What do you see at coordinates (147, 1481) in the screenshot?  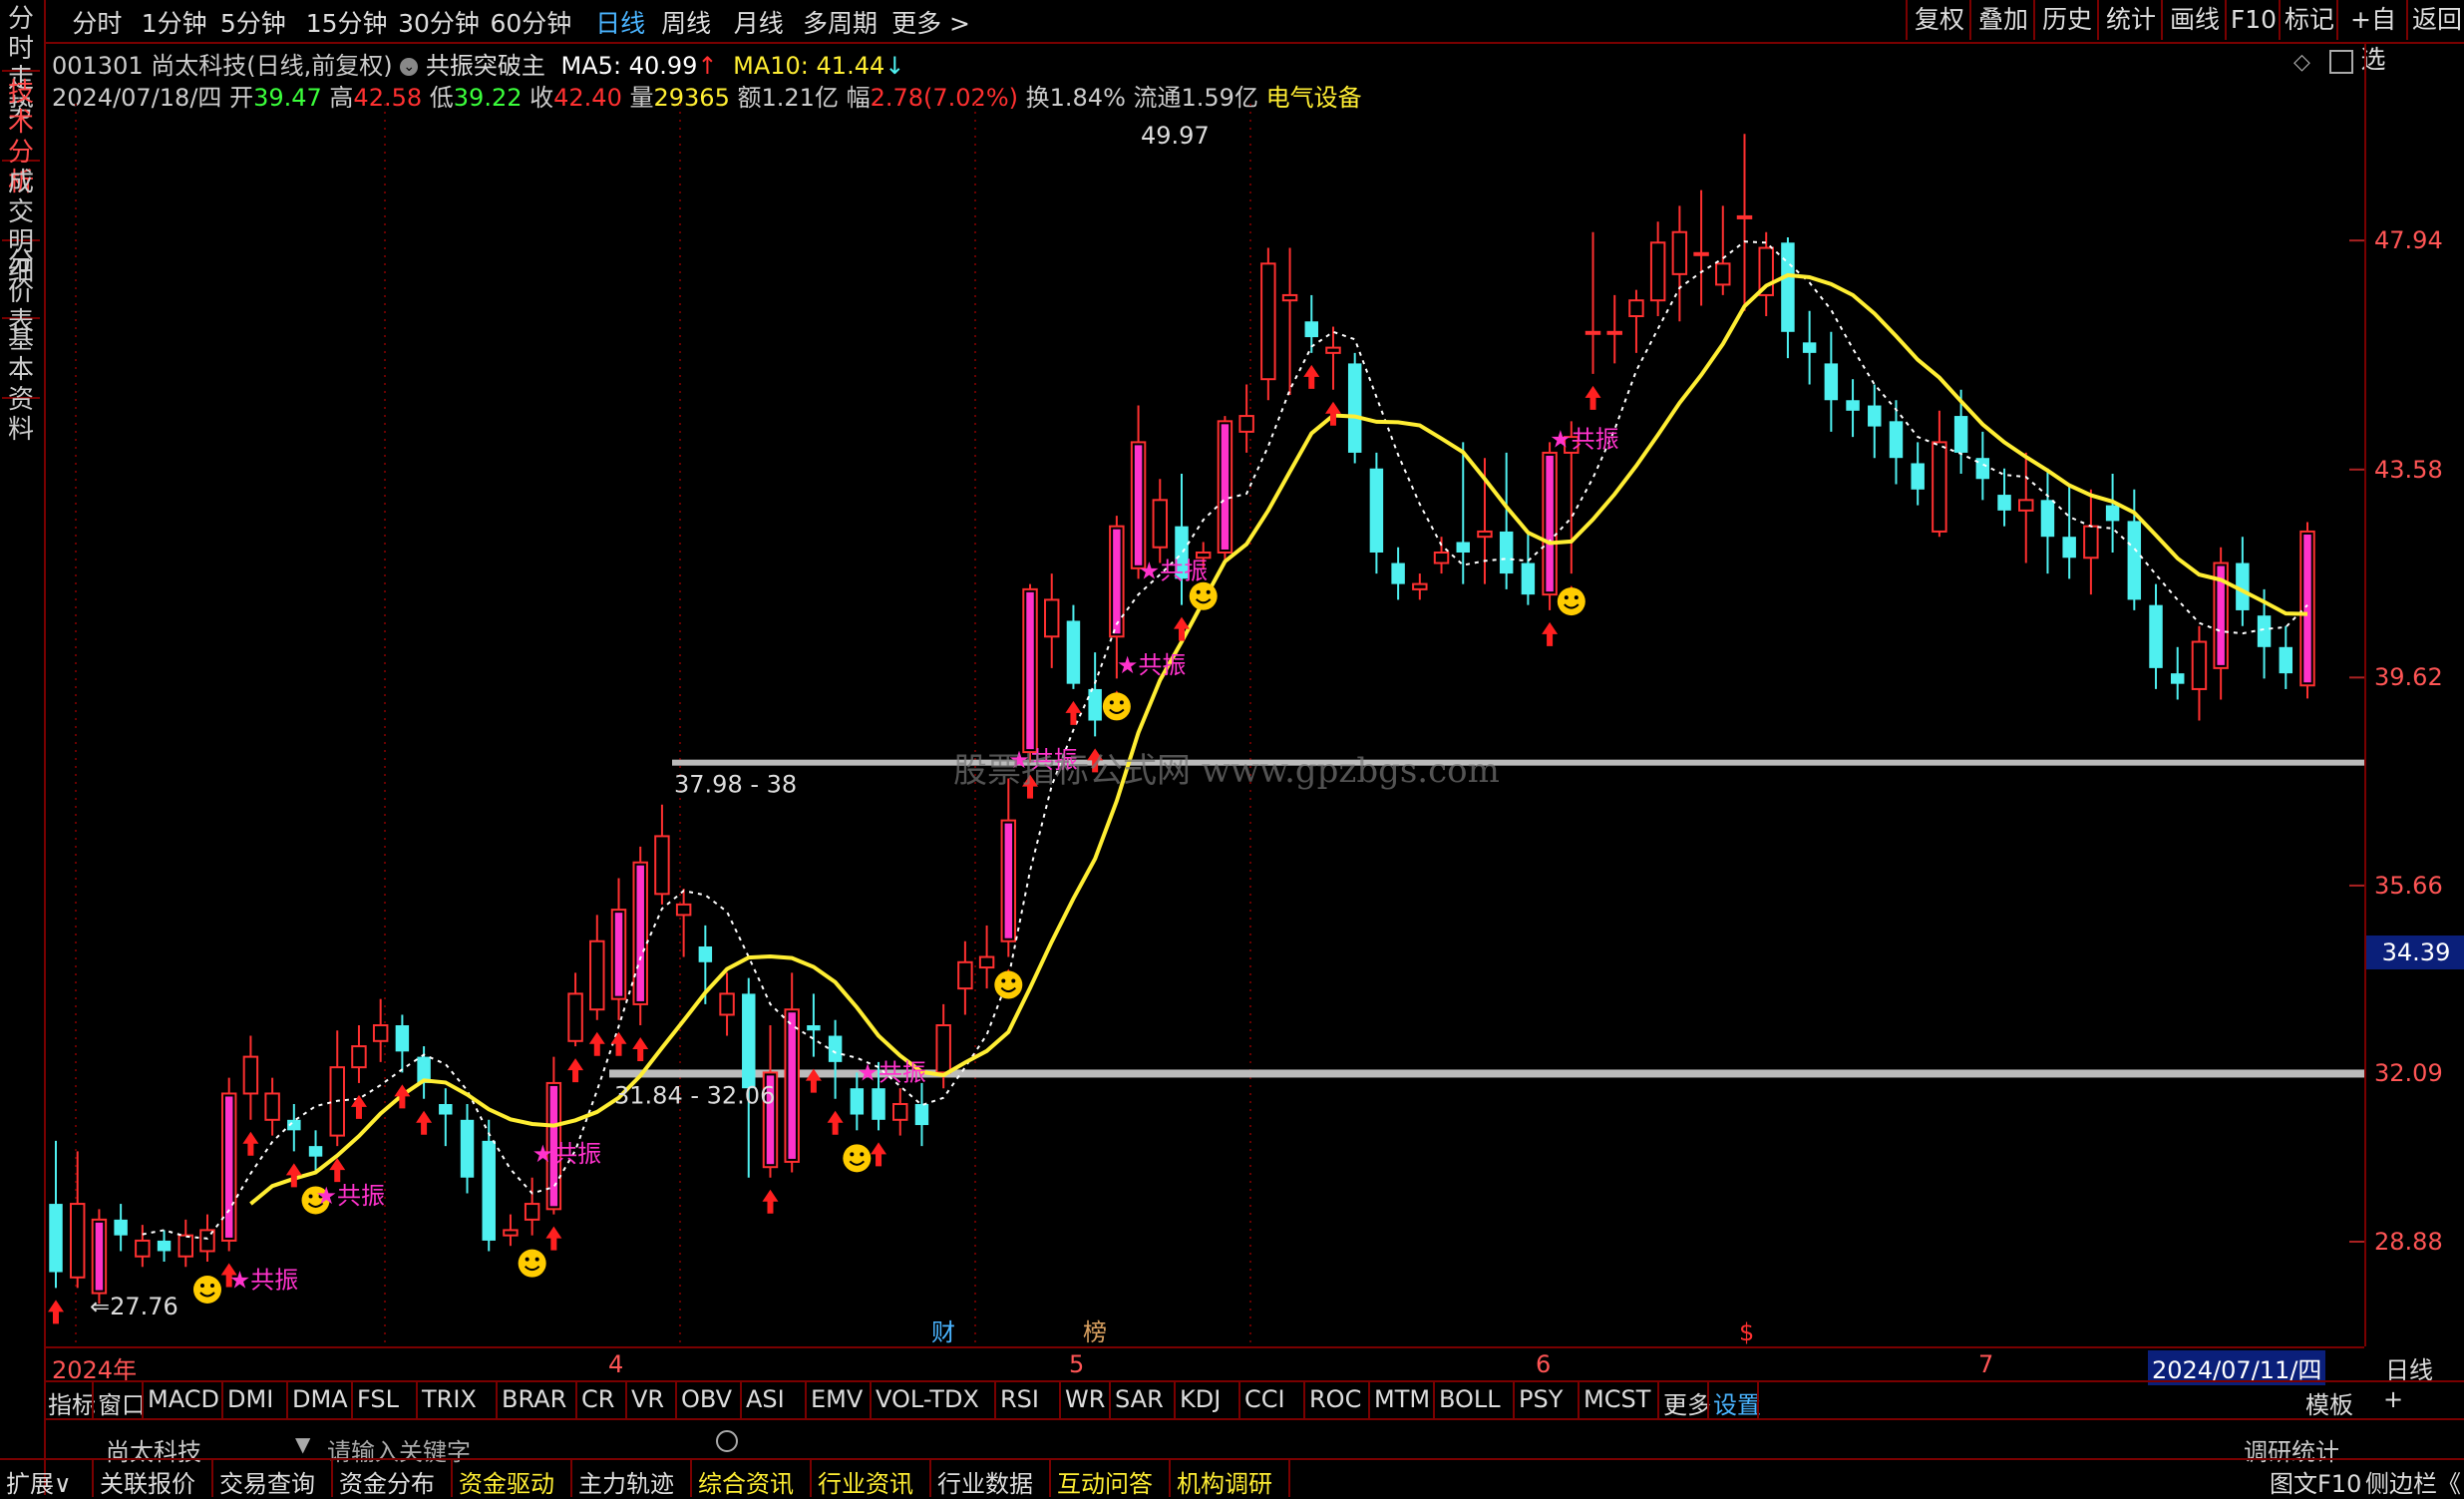 I see `bottom-tab-1: 关联报价` at bounding box center [147, 1481].